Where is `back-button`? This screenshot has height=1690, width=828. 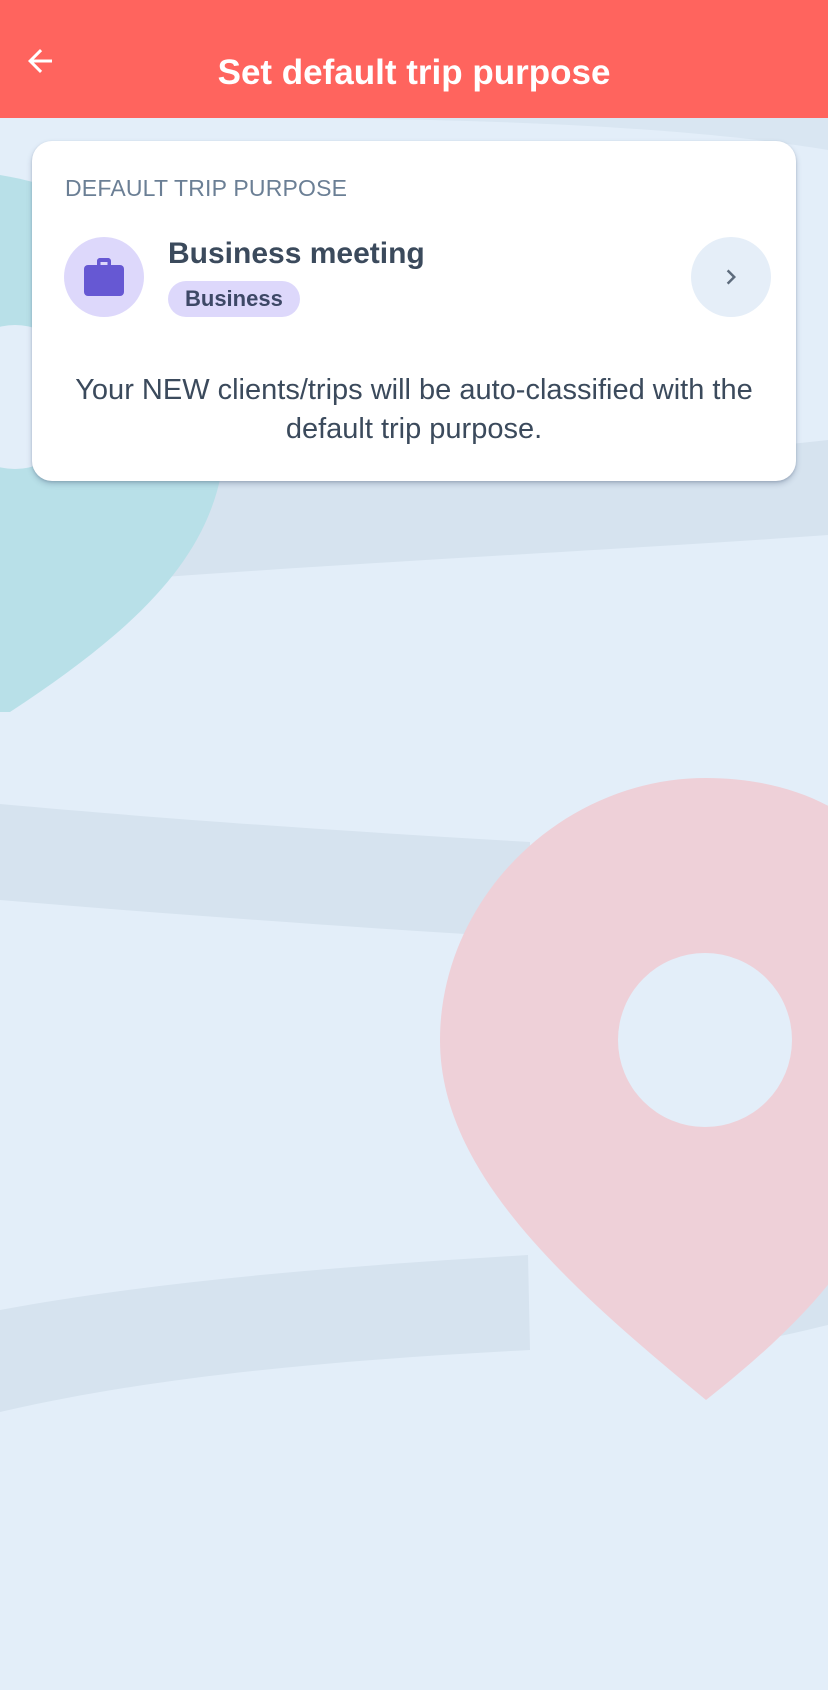 back-button is located at coordinates (40, 61).